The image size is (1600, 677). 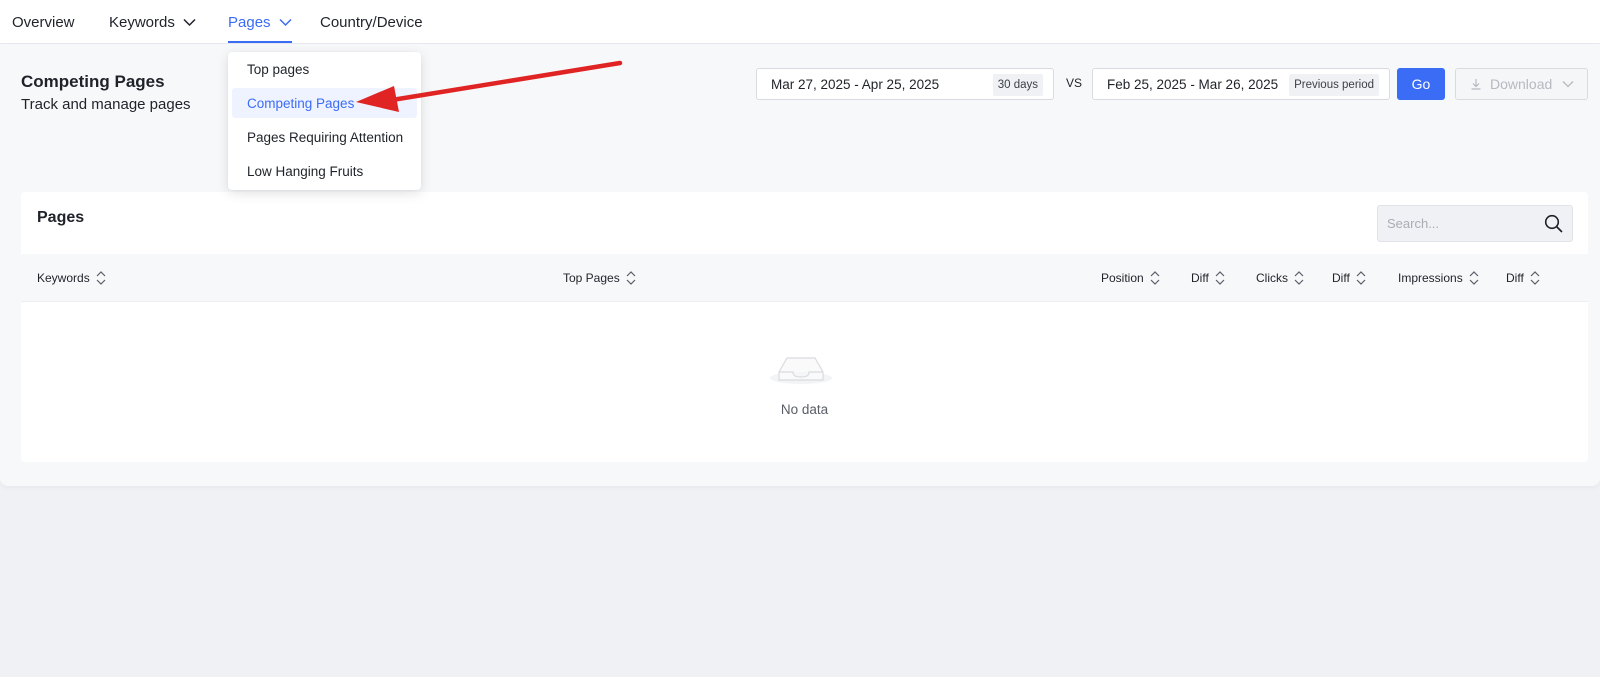 I want to click on compare-period-tag: Previous period, so click(x=1334, y=85).